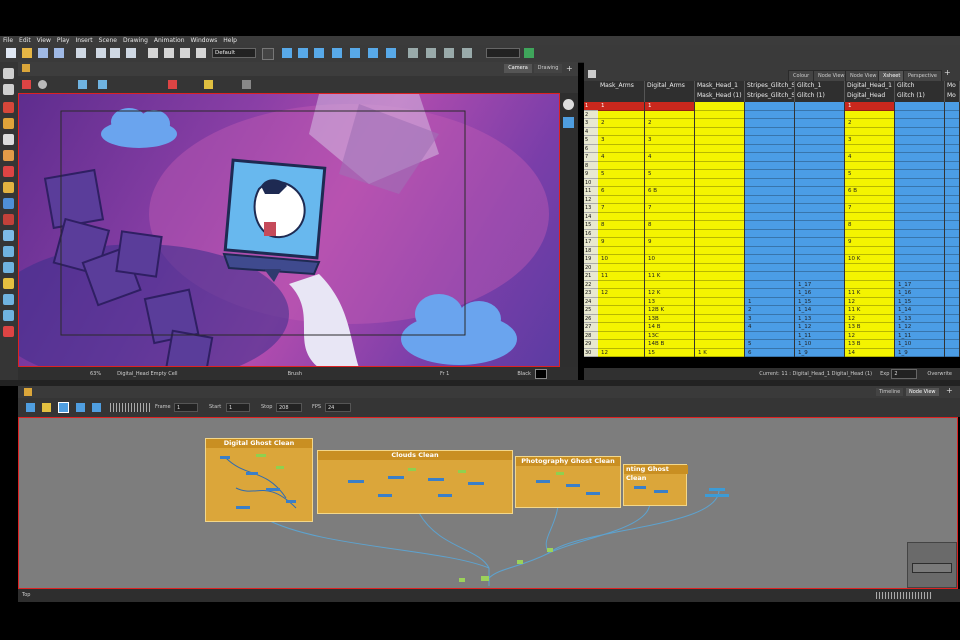 The height and width of the screenshot is (640, 960). What do you see at coordinates (591, 267) in the screenshot?
I see `row-number: 20` at bounding box center [591, 267].